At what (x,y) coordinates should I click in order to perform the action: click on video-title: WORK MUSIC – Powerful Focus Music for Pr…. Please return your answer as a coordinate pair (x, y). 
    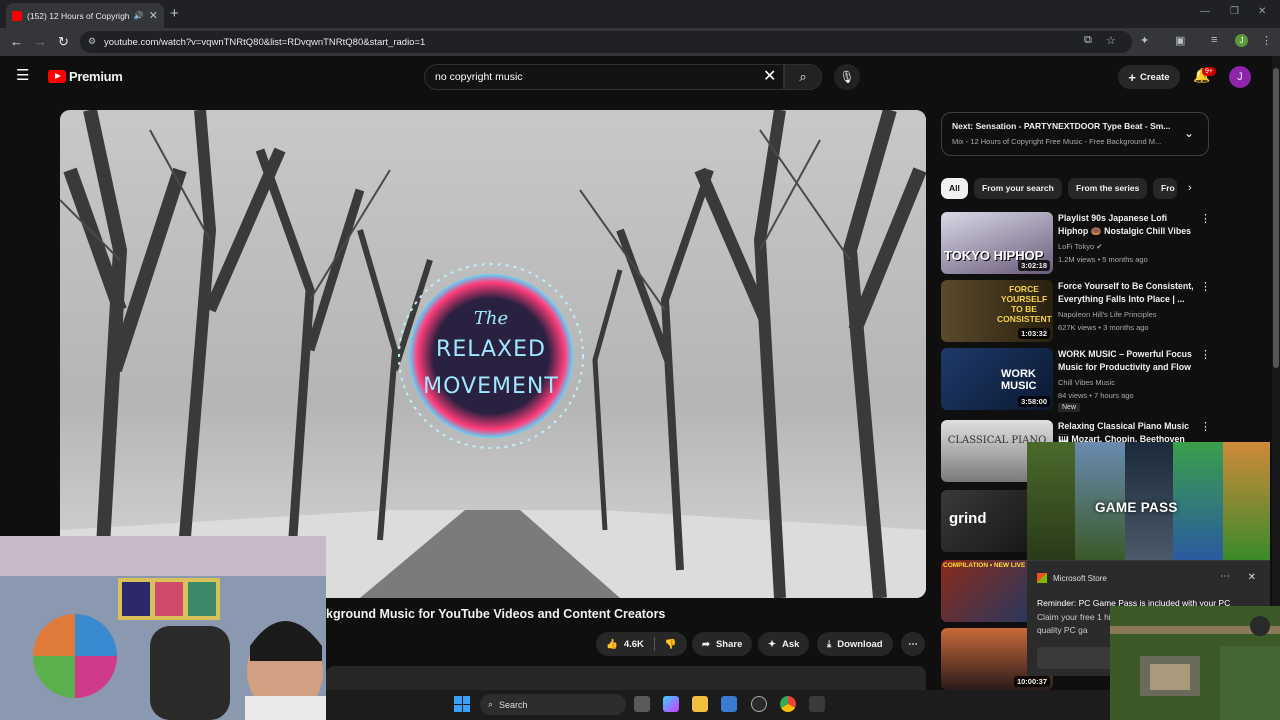
    Looking at the image, I should click on (1128, 361).